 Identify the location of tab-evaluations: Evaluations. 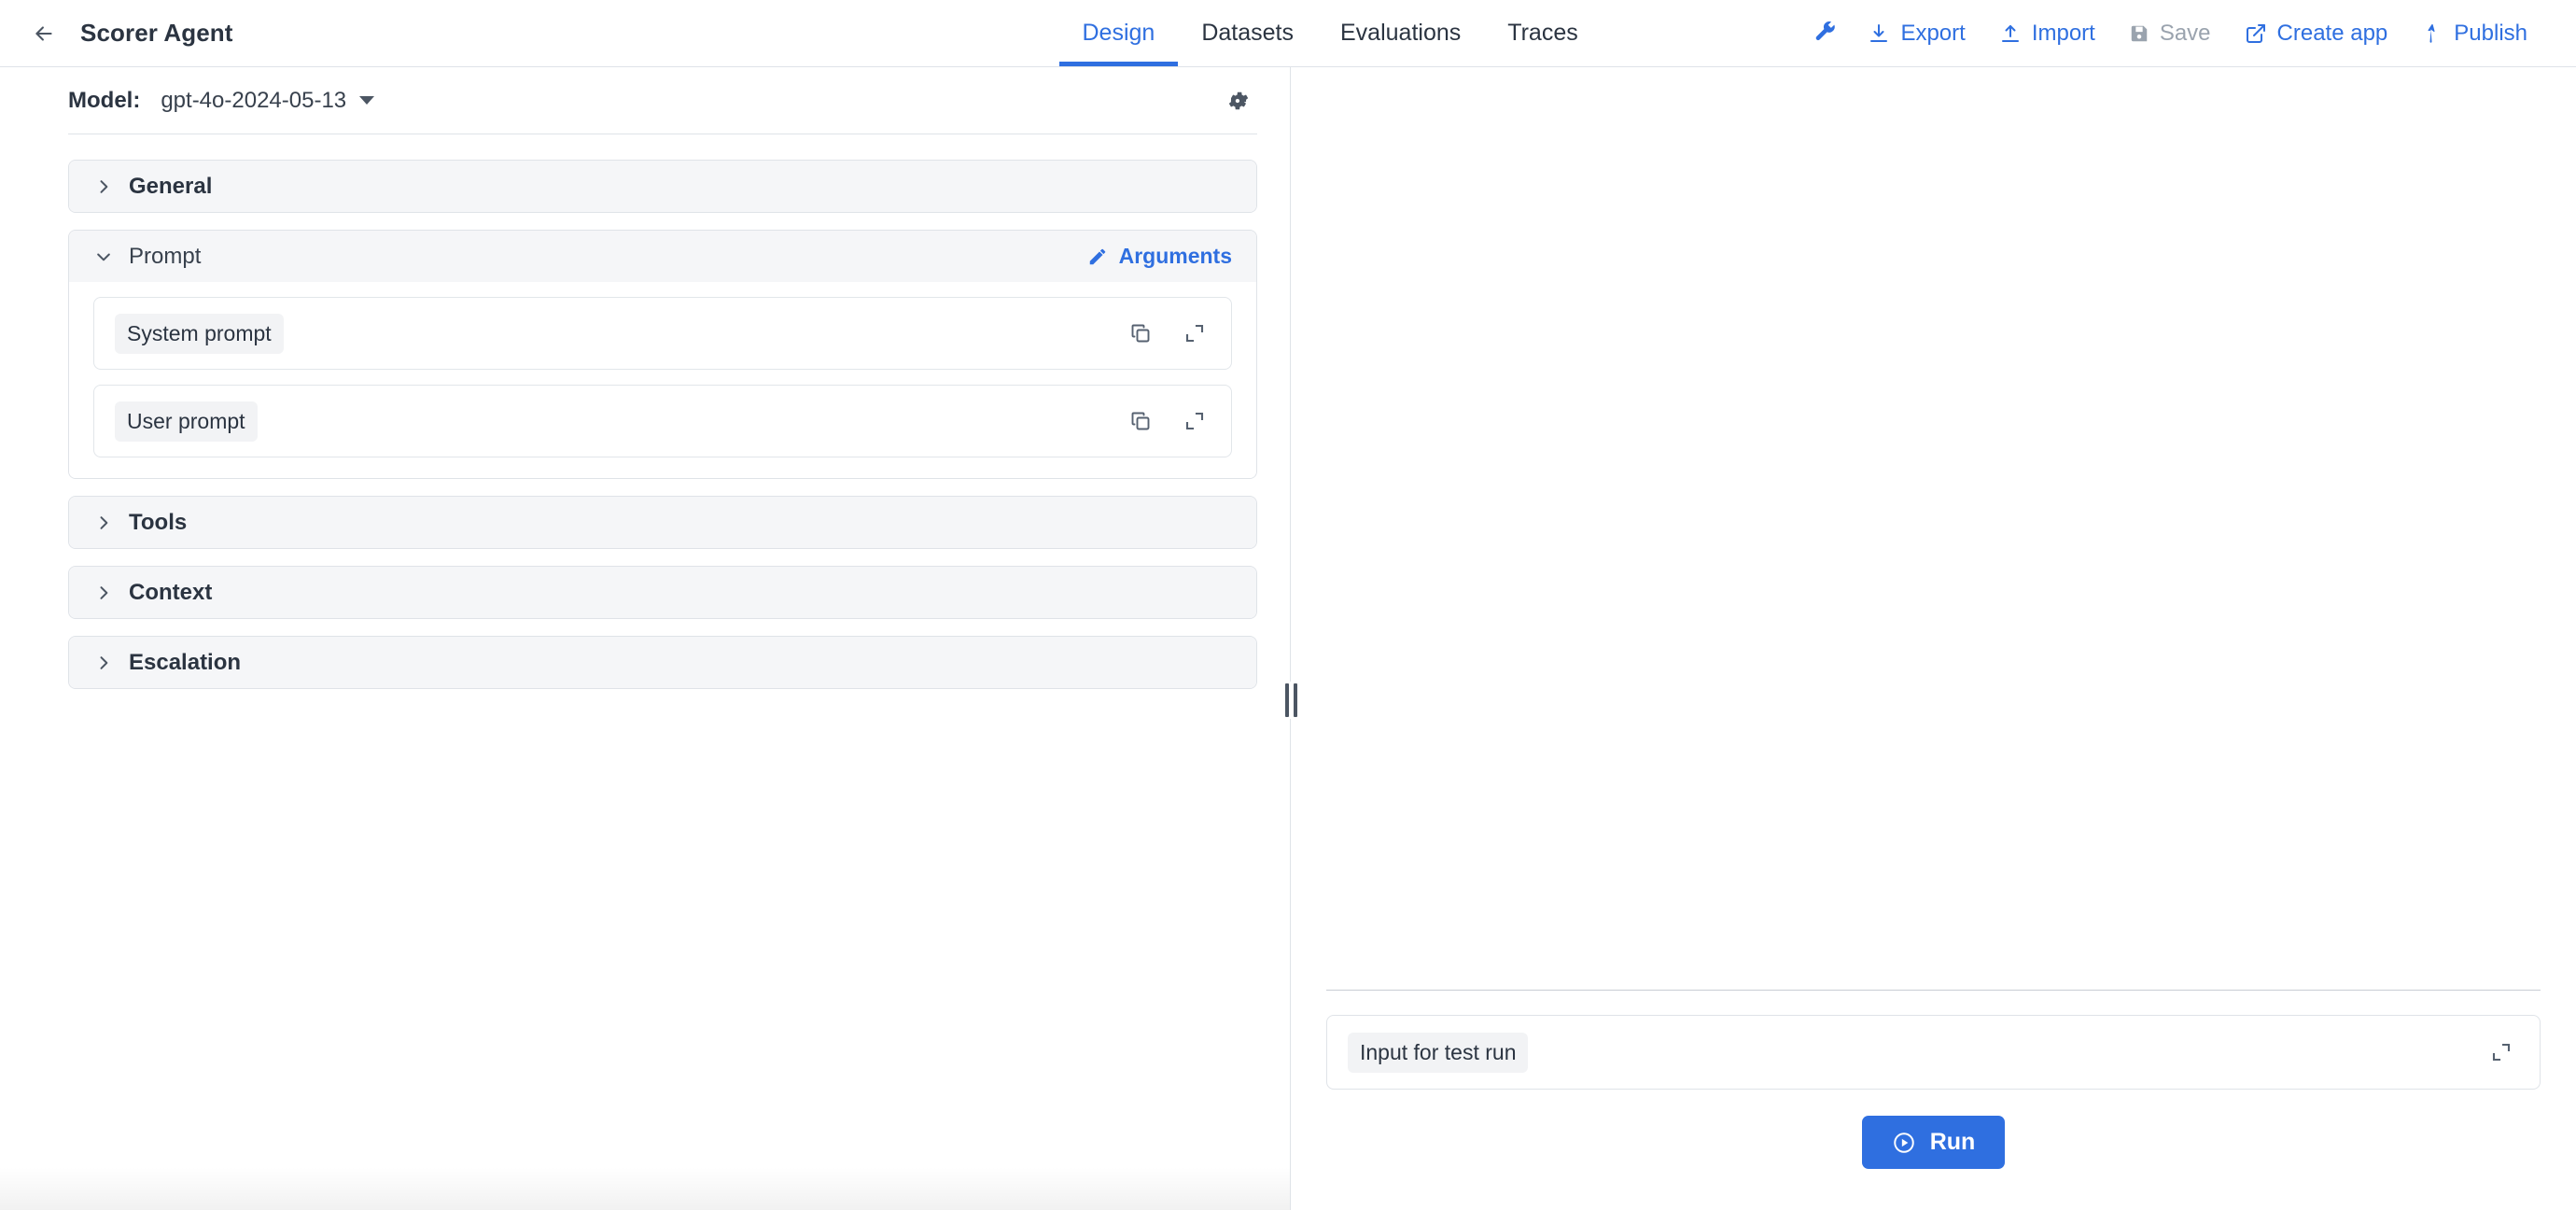
(1400, 33).